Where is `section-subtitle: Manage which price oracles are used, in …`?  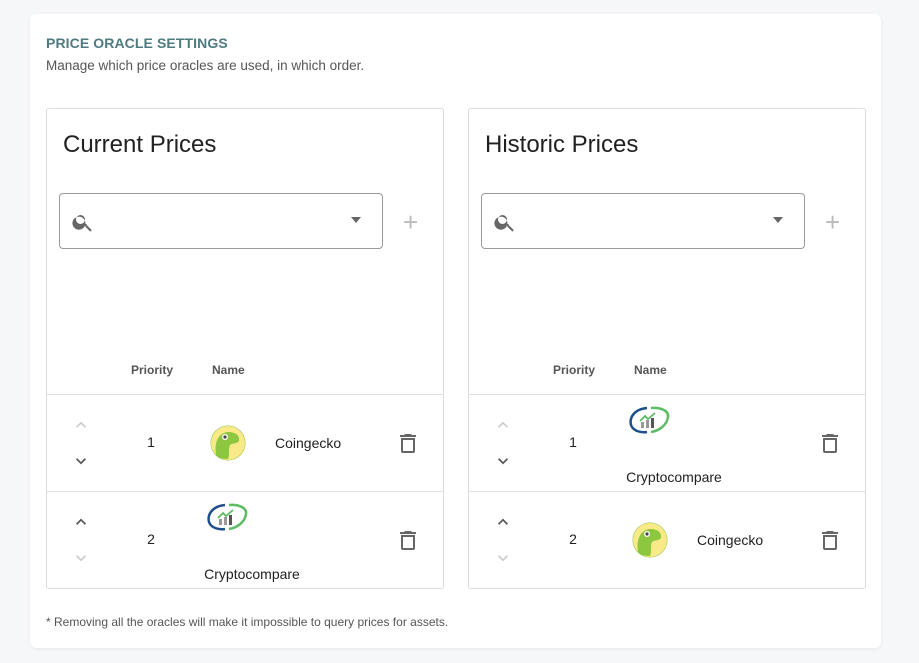 section-subtitle: Manage which price oracles are used, in … is located at coordinates (205, 65).